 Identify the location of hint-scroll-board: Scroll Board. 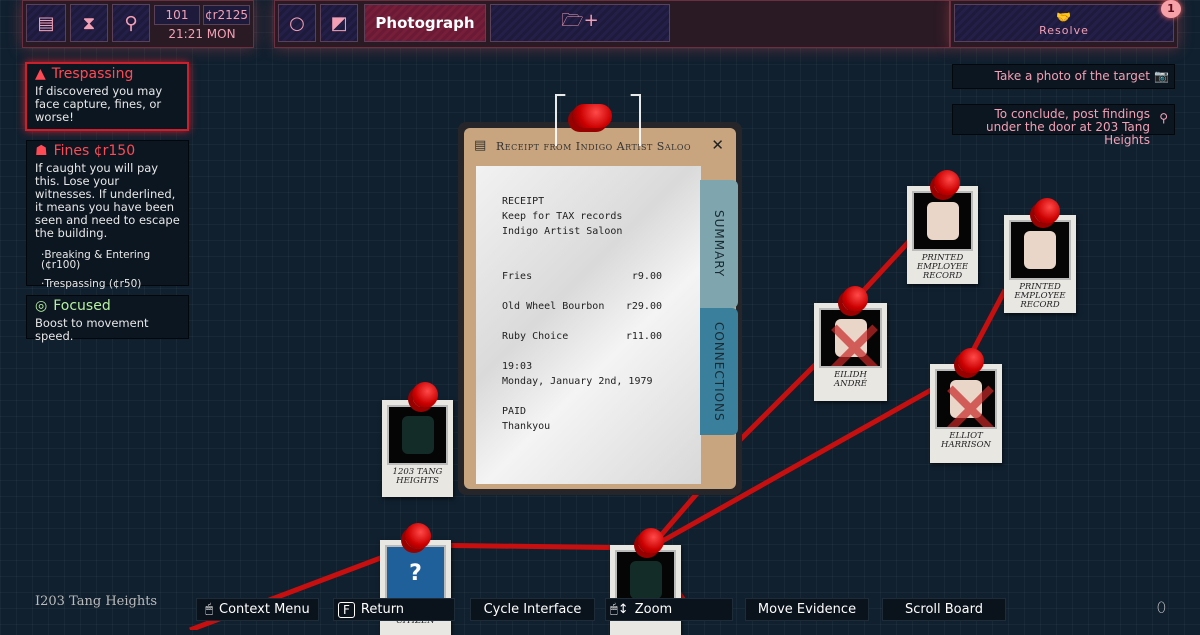
(944, 609).